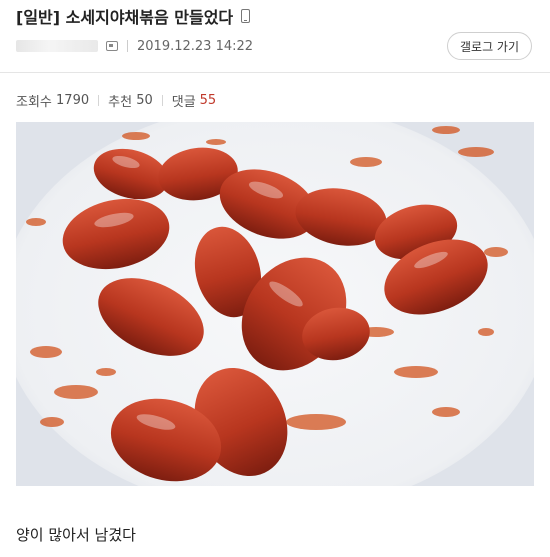  I want to click on post-meta: 2019.12.23 14:22 갤로그 가기, so click(276, 46).